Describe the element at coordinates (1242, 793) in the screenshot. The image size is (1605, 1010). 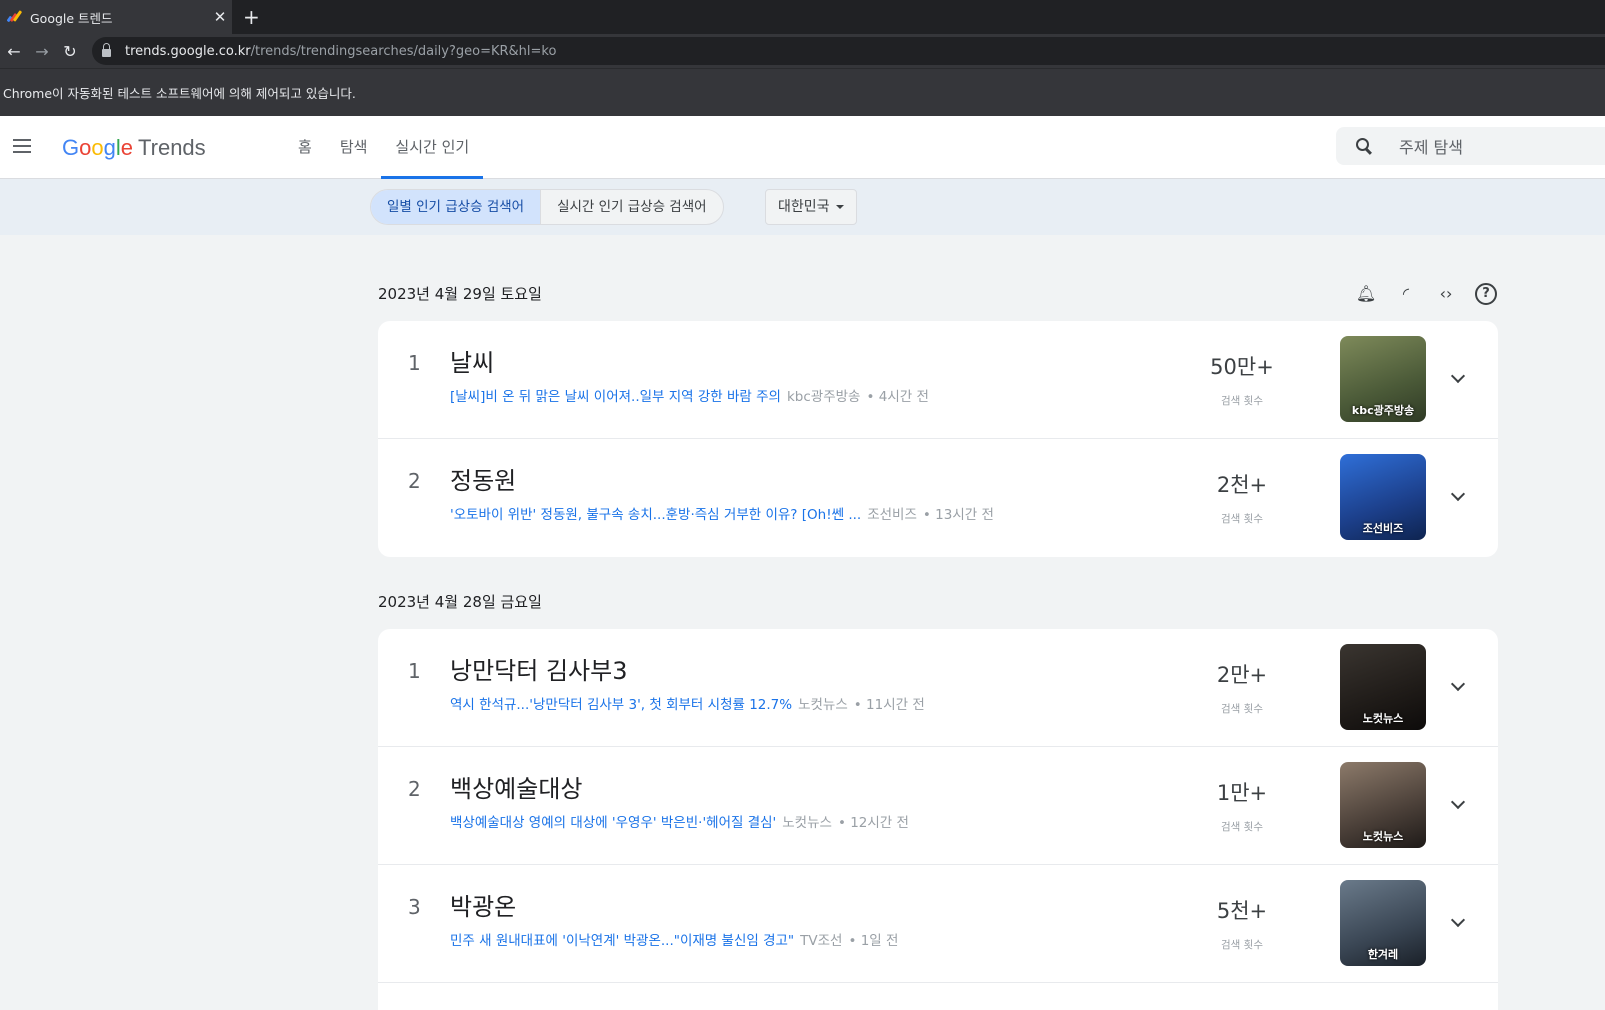
I see `search-count: 1만+` at that location.